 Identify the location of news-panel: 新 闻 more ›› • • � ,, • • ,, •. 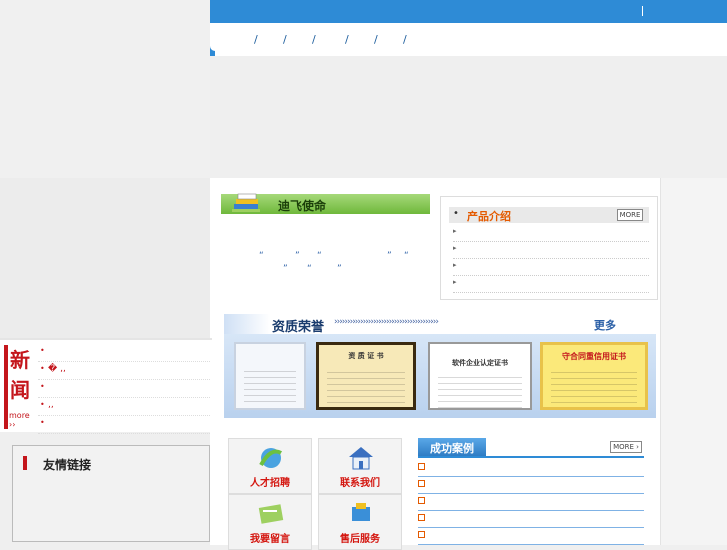
(106, 386).